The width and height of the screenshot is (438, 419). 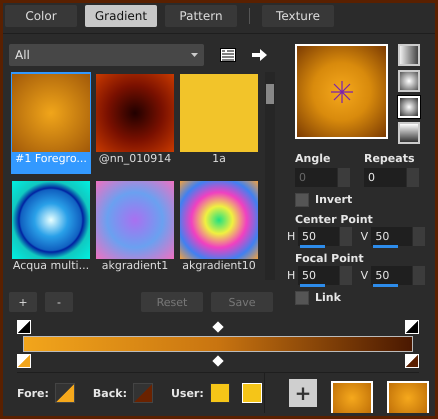 I want to click on add-button: +, so click(x=303, y=393).